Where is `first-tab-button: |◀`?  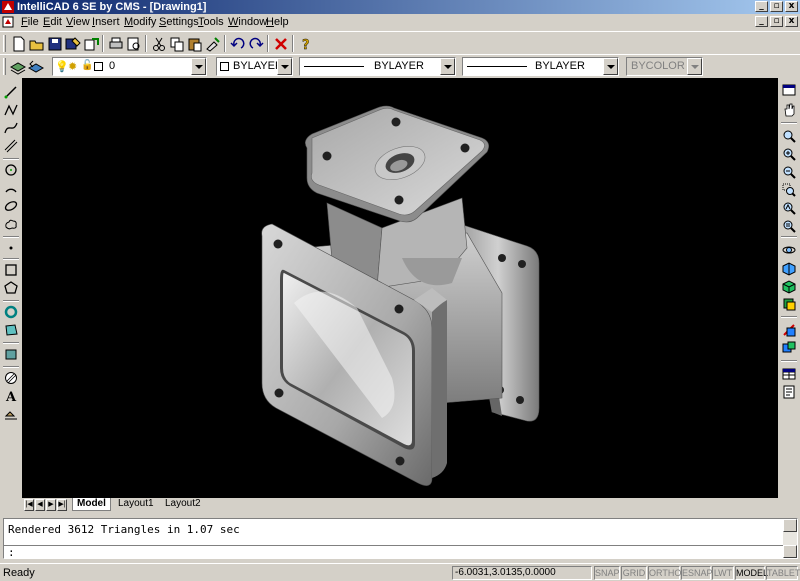 first-tab-button: |◀ is located at coordinates (29, 505).